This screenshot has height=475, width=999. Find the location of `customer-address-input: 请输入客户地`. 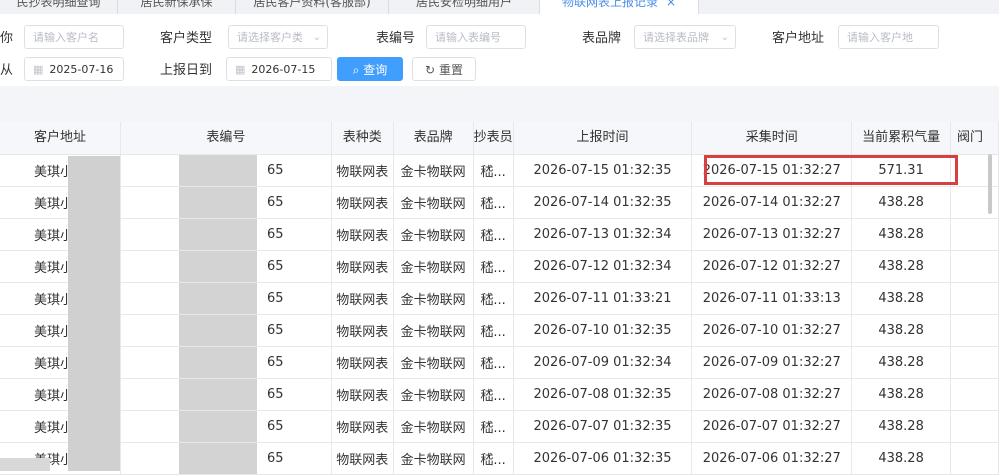

customer-address-input: 请输入客户地 is located at coordinates (888, 37).